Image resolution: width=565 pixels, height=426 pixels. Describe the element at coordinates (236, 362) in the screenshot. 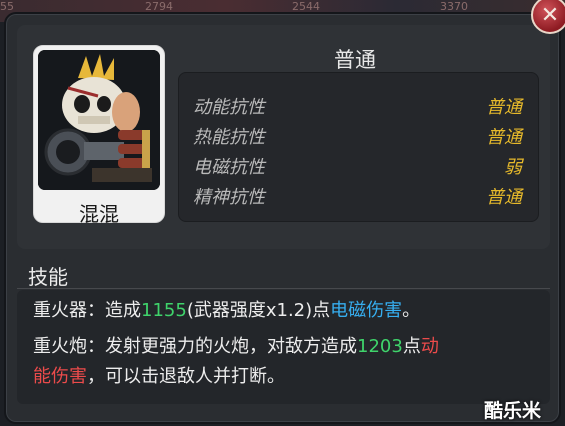

I see `skill-heavy-cannon: 重火炮：发射更强力的火炮，对敌方造成1203点动能伤害，可以击退敌人并打断。` at that location.